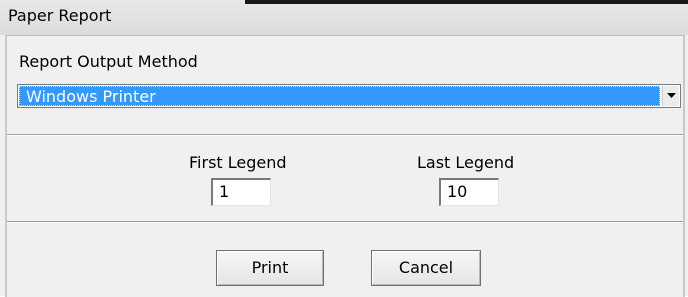 Image resolution: width=688 pixels, height=297 pixels. What do you see at coordinates (426, 268) in the screenshot?
I see `cancel-button: Cancel` at bounding box center [426, 268].